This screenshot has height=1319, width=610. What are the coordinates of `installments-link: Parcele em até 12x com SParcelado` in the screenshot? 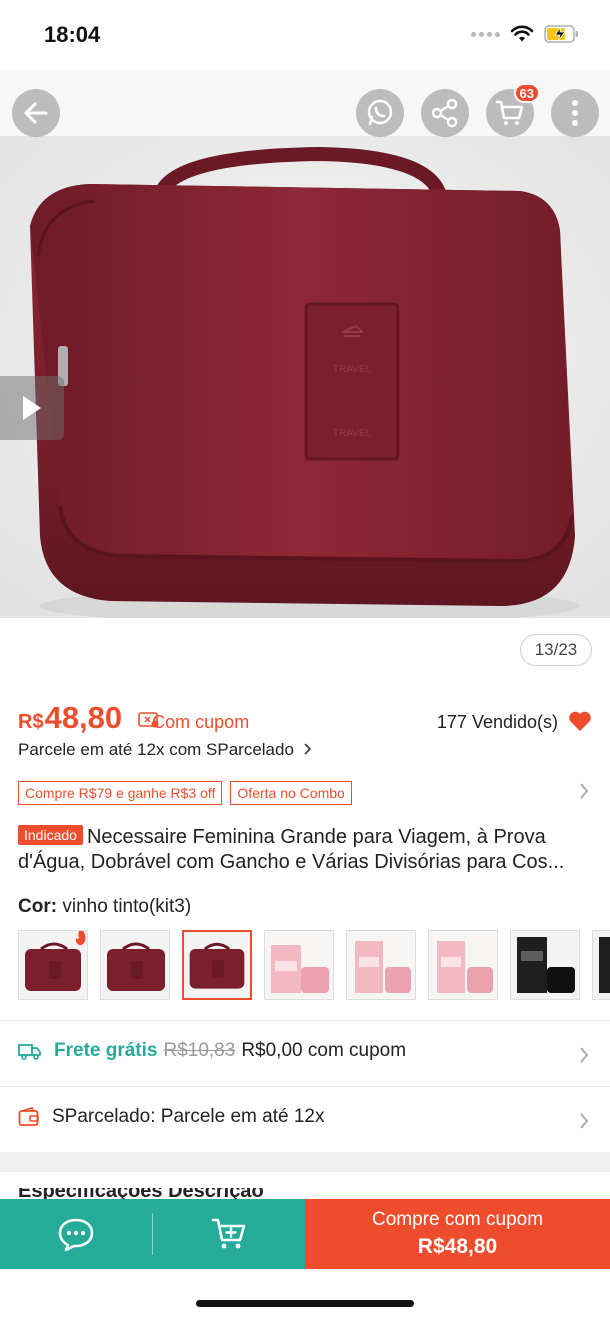 It's located at (165, 750).